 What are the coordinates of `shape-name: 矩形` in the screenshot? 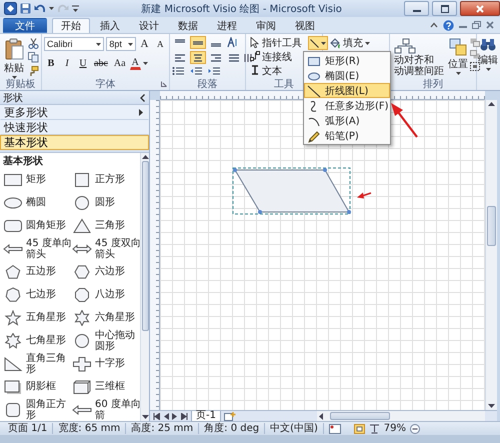 It's located at (36, 179).